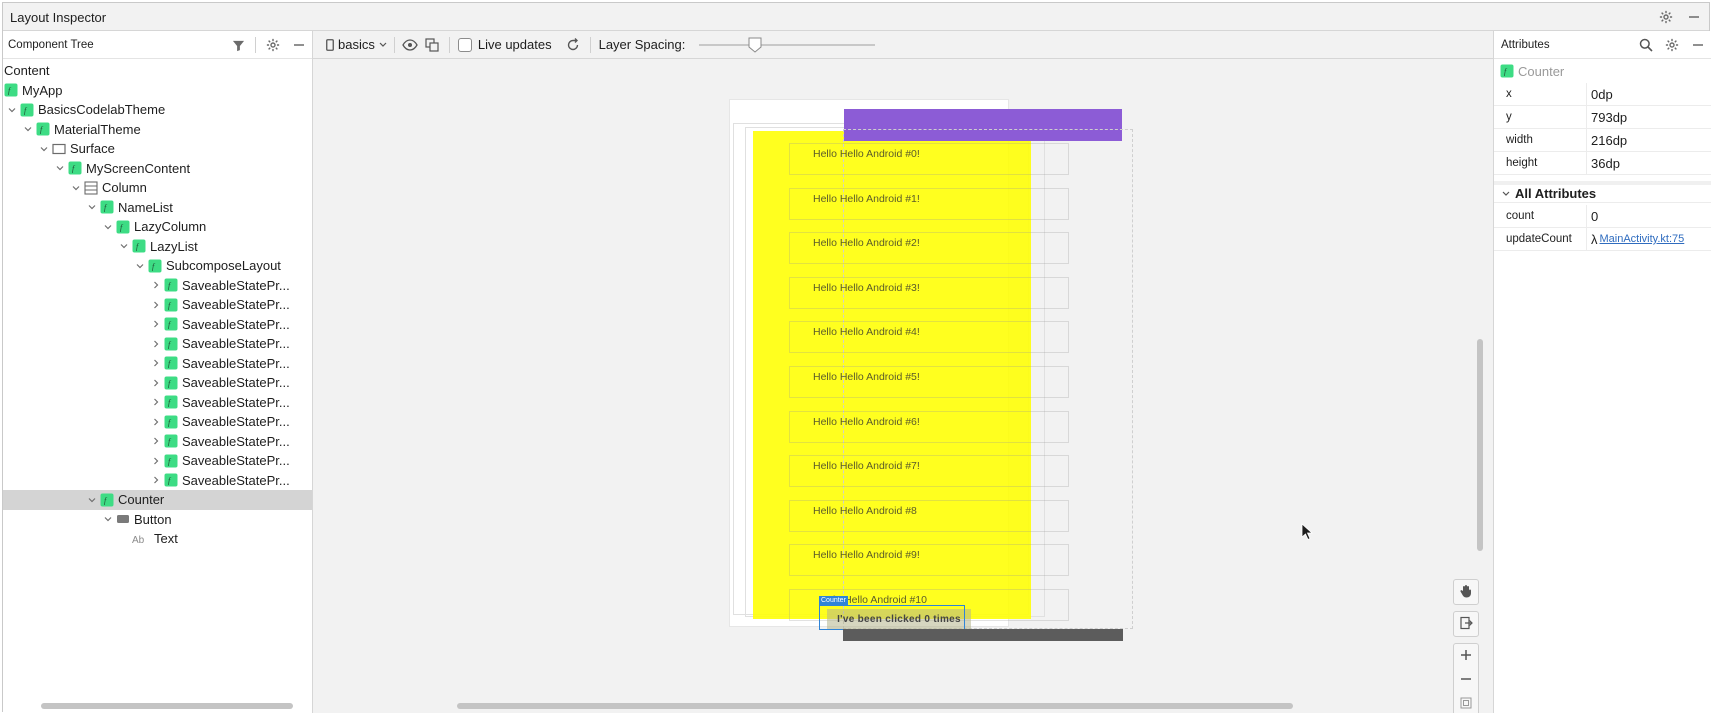 Image resolution: width=1712 pixels, height=714 pixels. I want to click on zoom-to-fit-button, so click(1466, 702).